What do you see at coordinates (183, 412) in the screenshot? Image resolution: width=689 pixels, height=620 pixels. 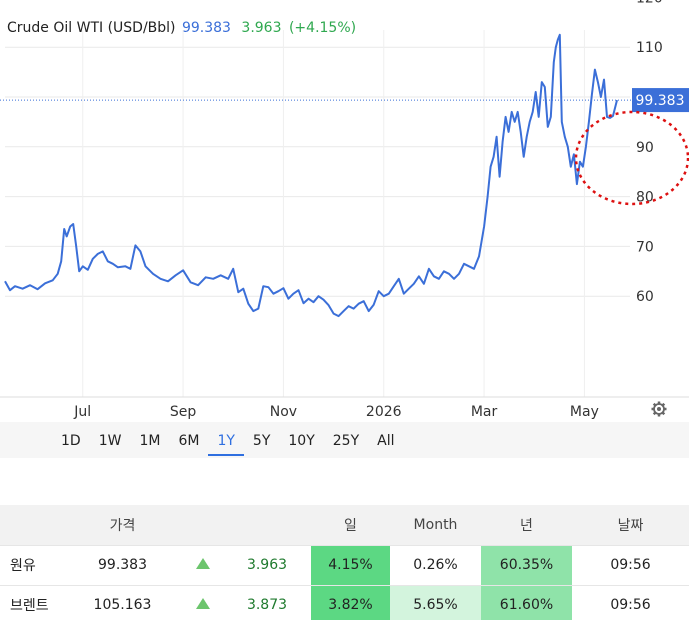 I see `x-tick-label: Sep` at bounding box center [183, 412].